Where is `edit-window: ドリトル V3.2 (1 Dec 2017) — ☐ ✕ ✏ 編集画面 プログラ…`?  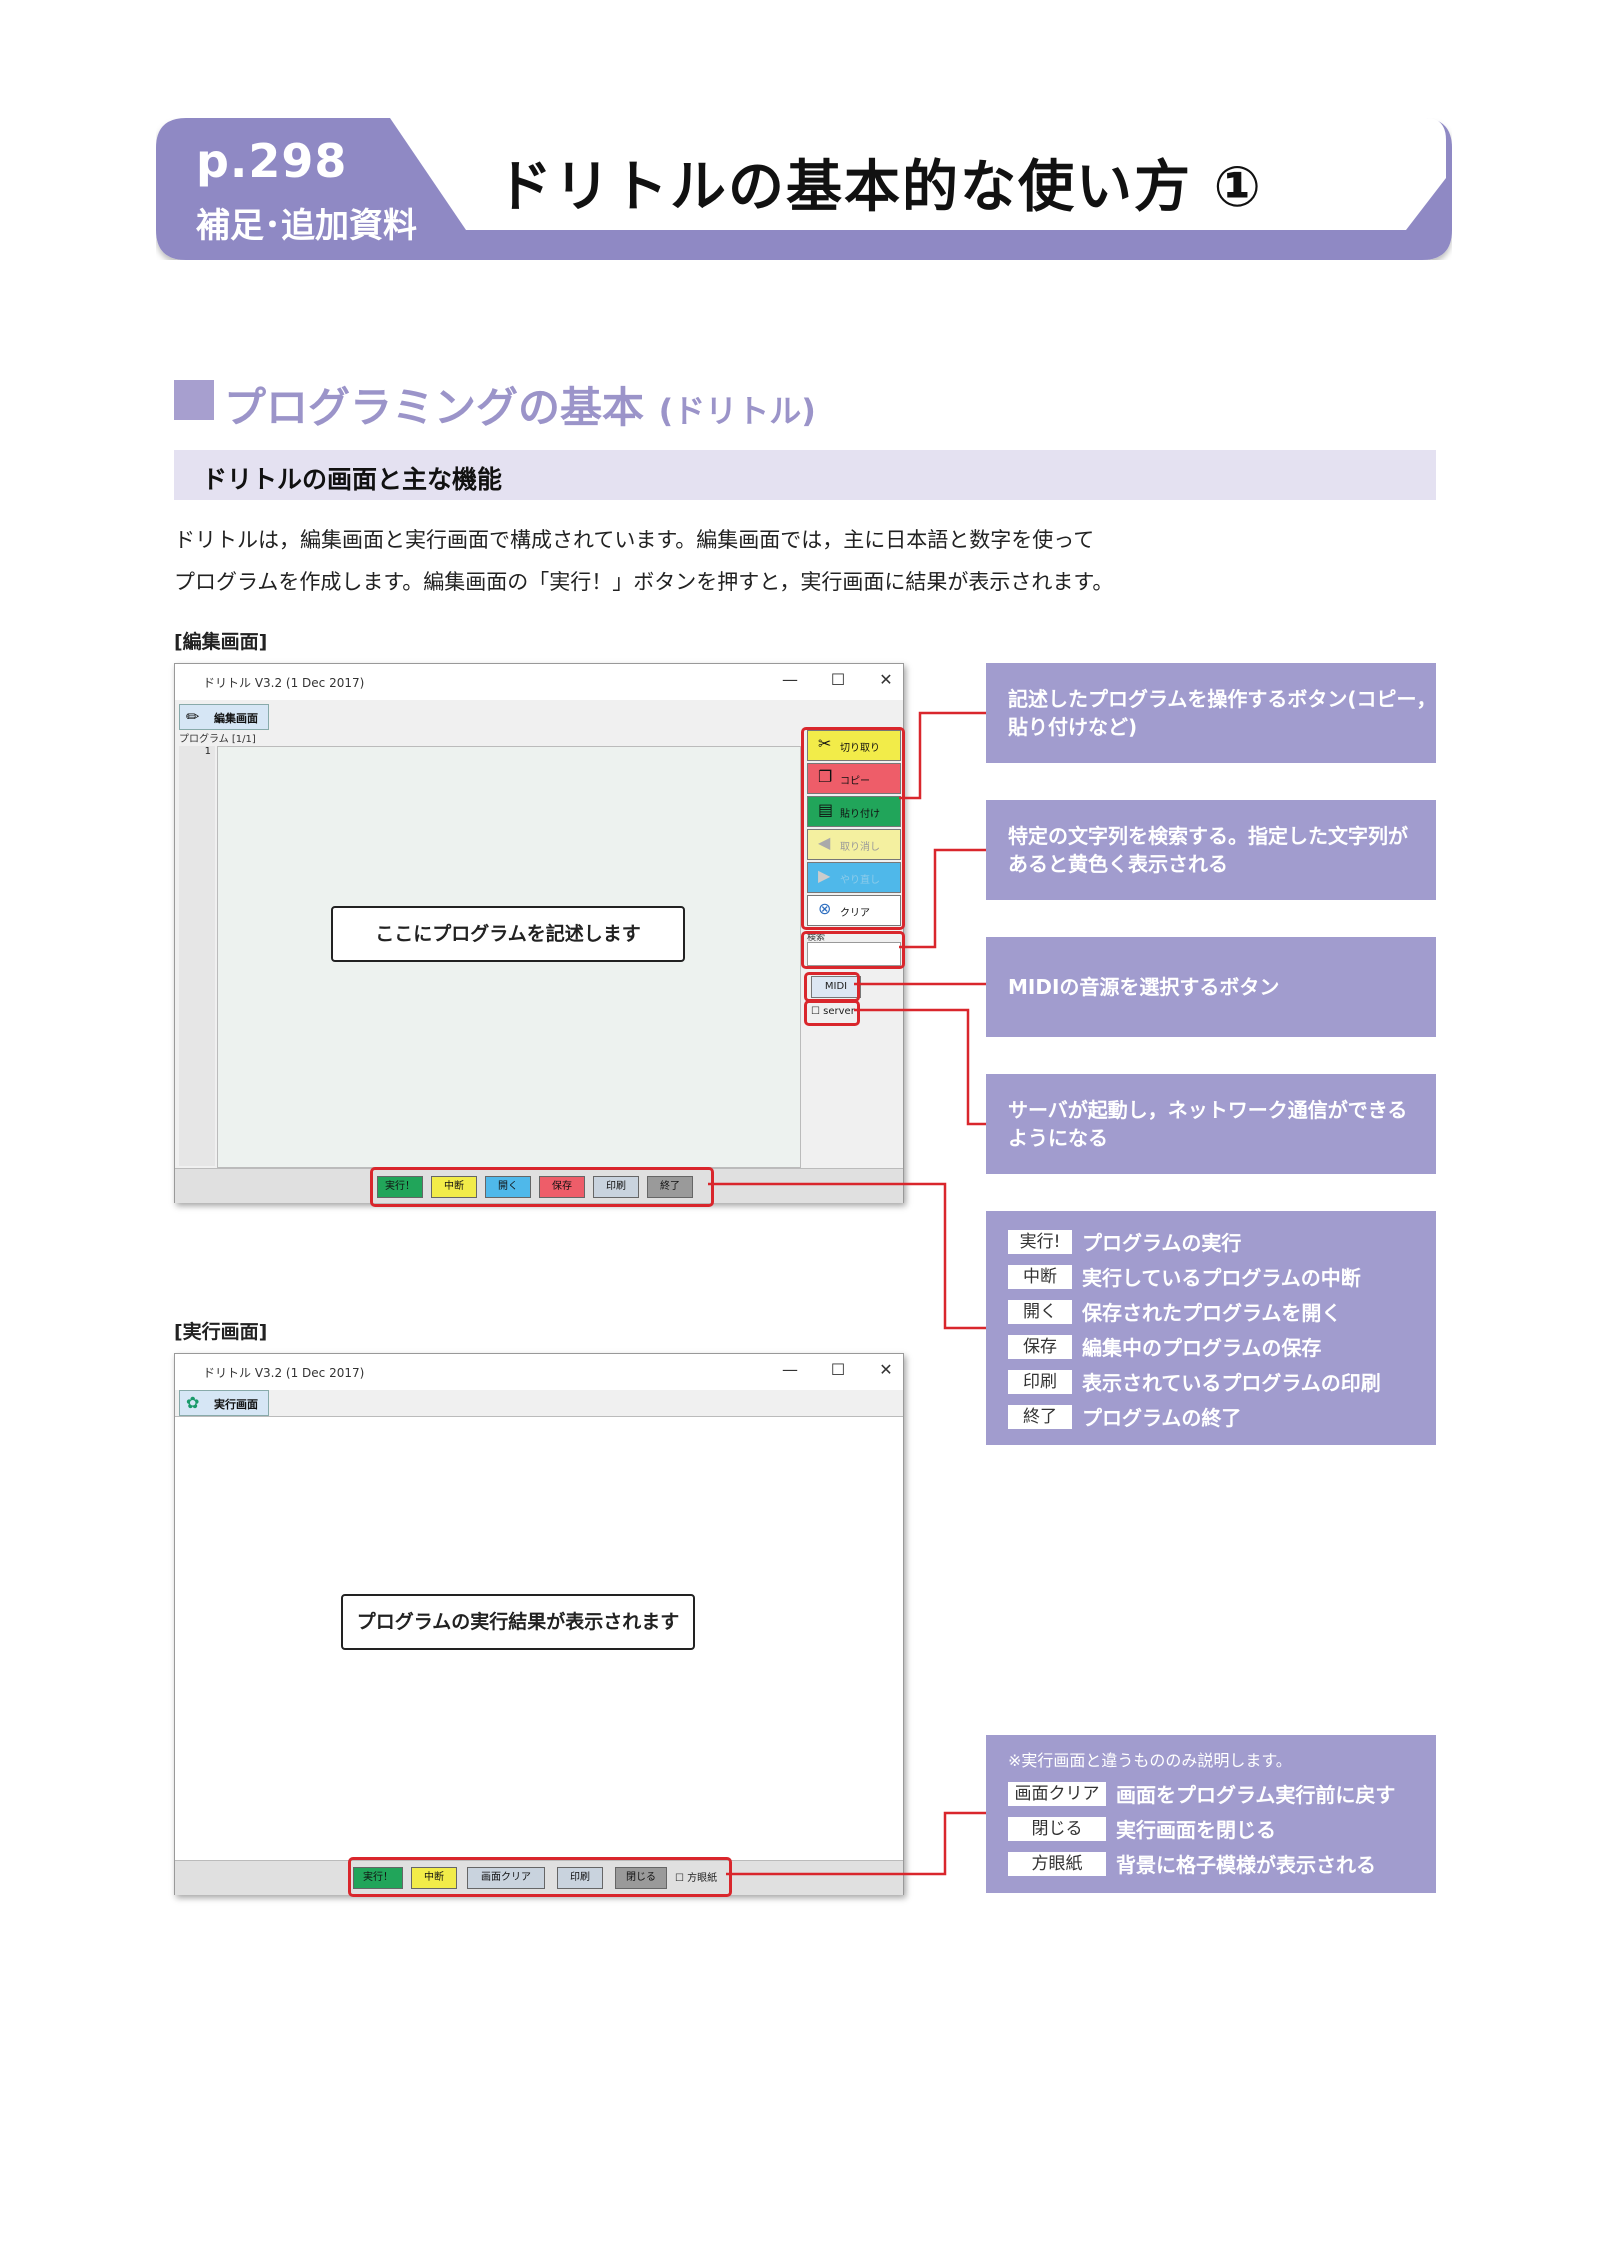 edit-window: ドリトル V3.2 (1 Dec 2017) — ☐ ✕ ✏ 編集画面 プログラ… is located at coordinates (539, 933).